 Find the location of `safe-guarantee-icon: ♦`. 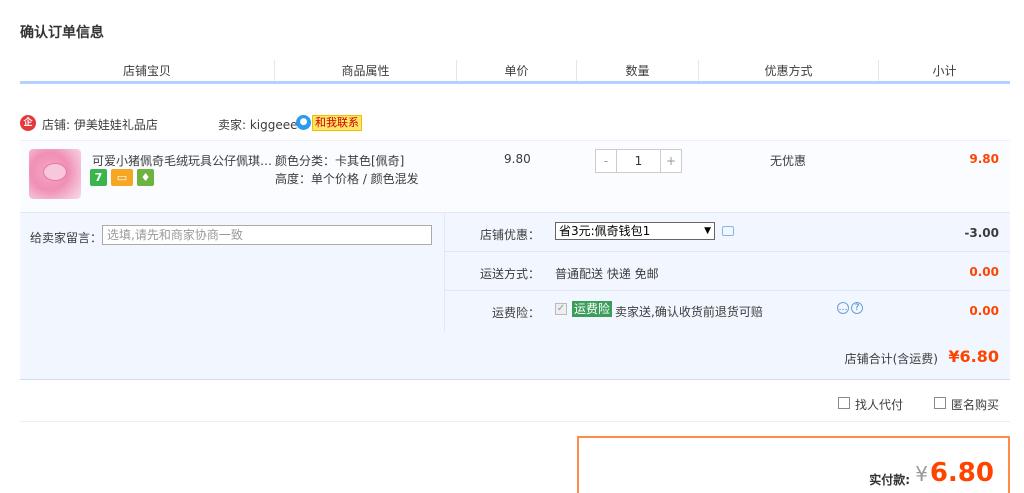

safe-guarantee-icon: ♦ is located at coordinates (145, 177).